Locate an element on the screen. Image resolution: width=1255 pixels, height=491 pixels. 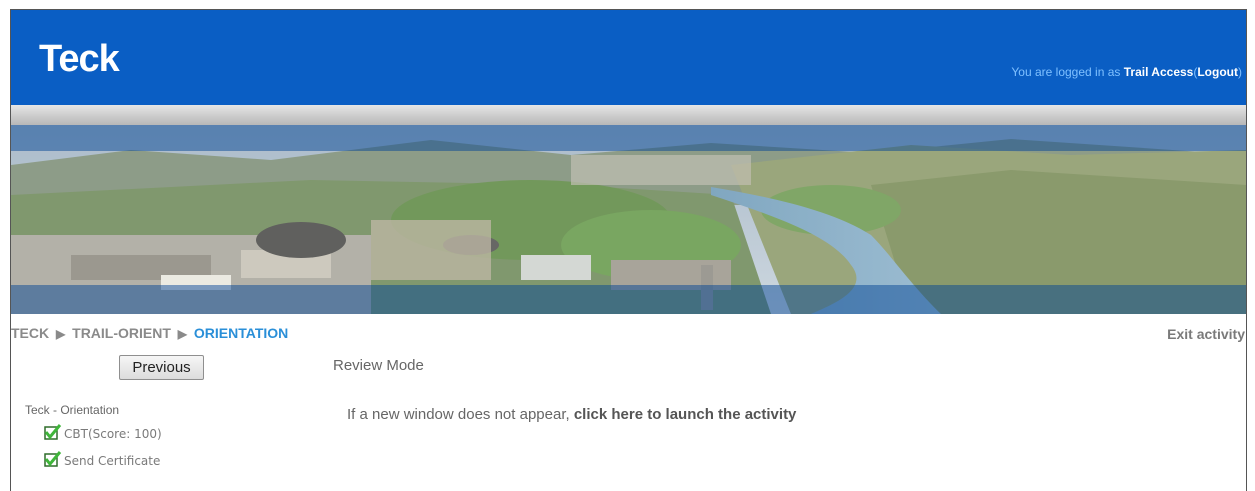
breadcrumb-item-orientation: ORIENTATION is located at coordinates (241, 333).